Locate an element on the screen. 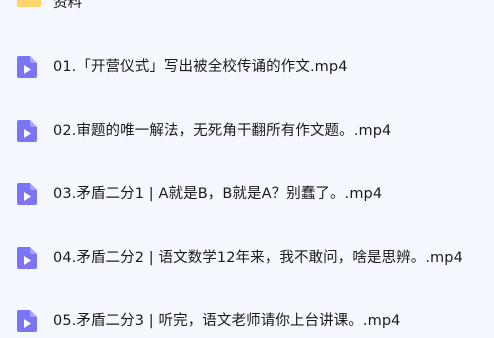 This screenshot has width=494, height=338. file-item-04: 04.矛盾二分2 | 语文数学12年来，我不敢问，啥是思辨。.mp4 is located at coordinates (247, 258).